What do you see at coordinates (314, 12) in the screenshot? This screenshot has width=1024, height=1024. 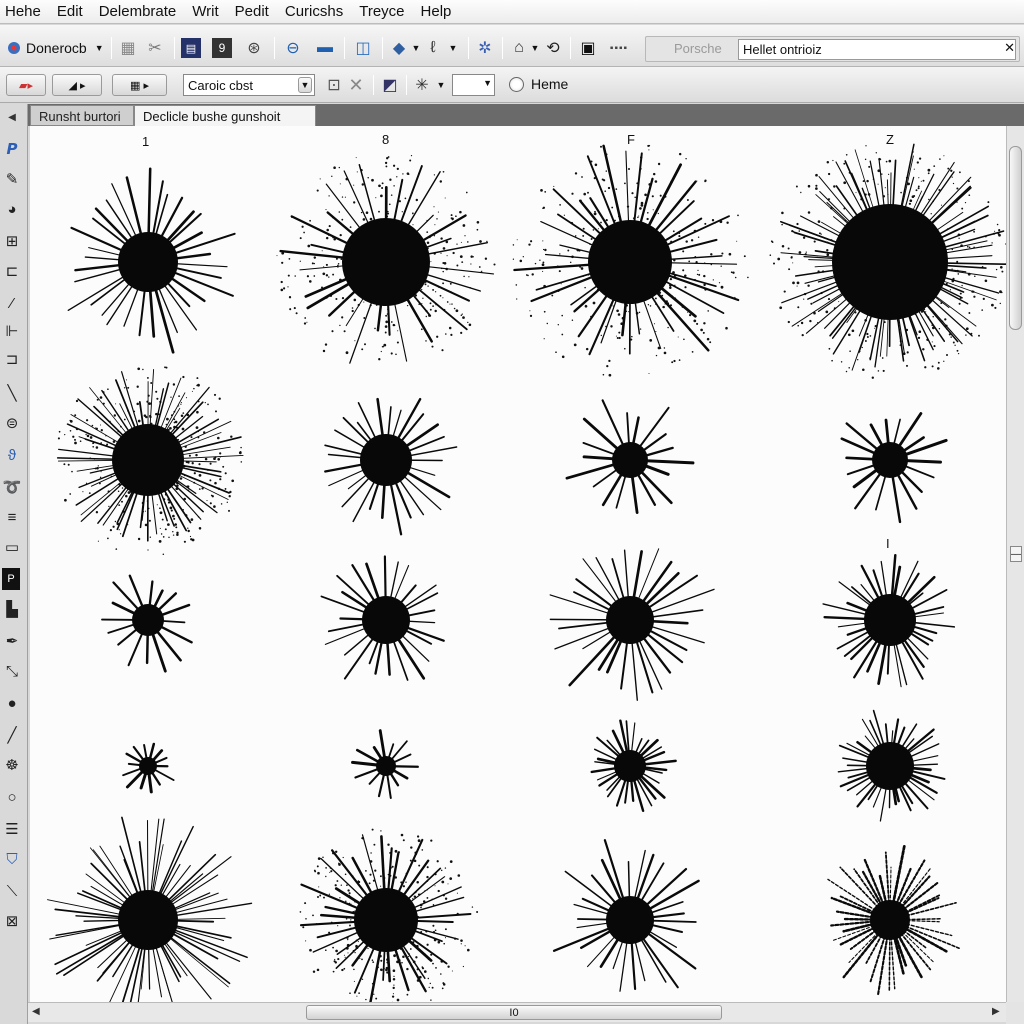 I see `menu-curicshs: Curicshs` at bounding box center [314, 12].